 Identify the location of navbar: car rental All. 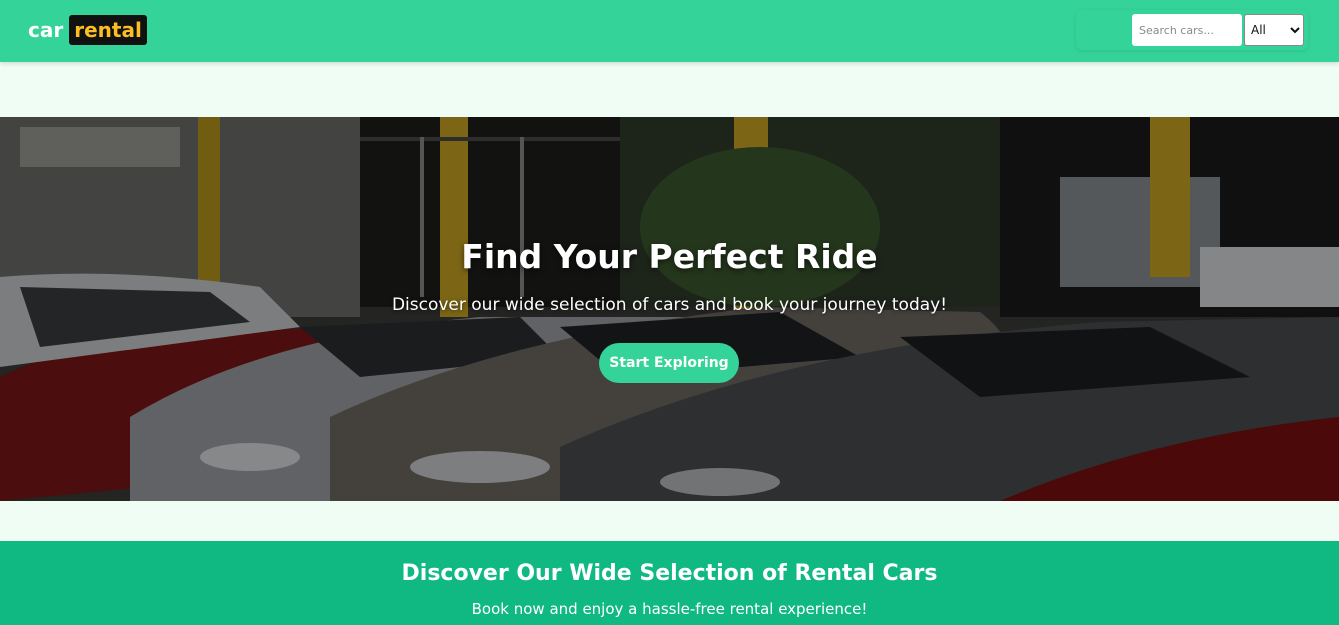
(669, 31).